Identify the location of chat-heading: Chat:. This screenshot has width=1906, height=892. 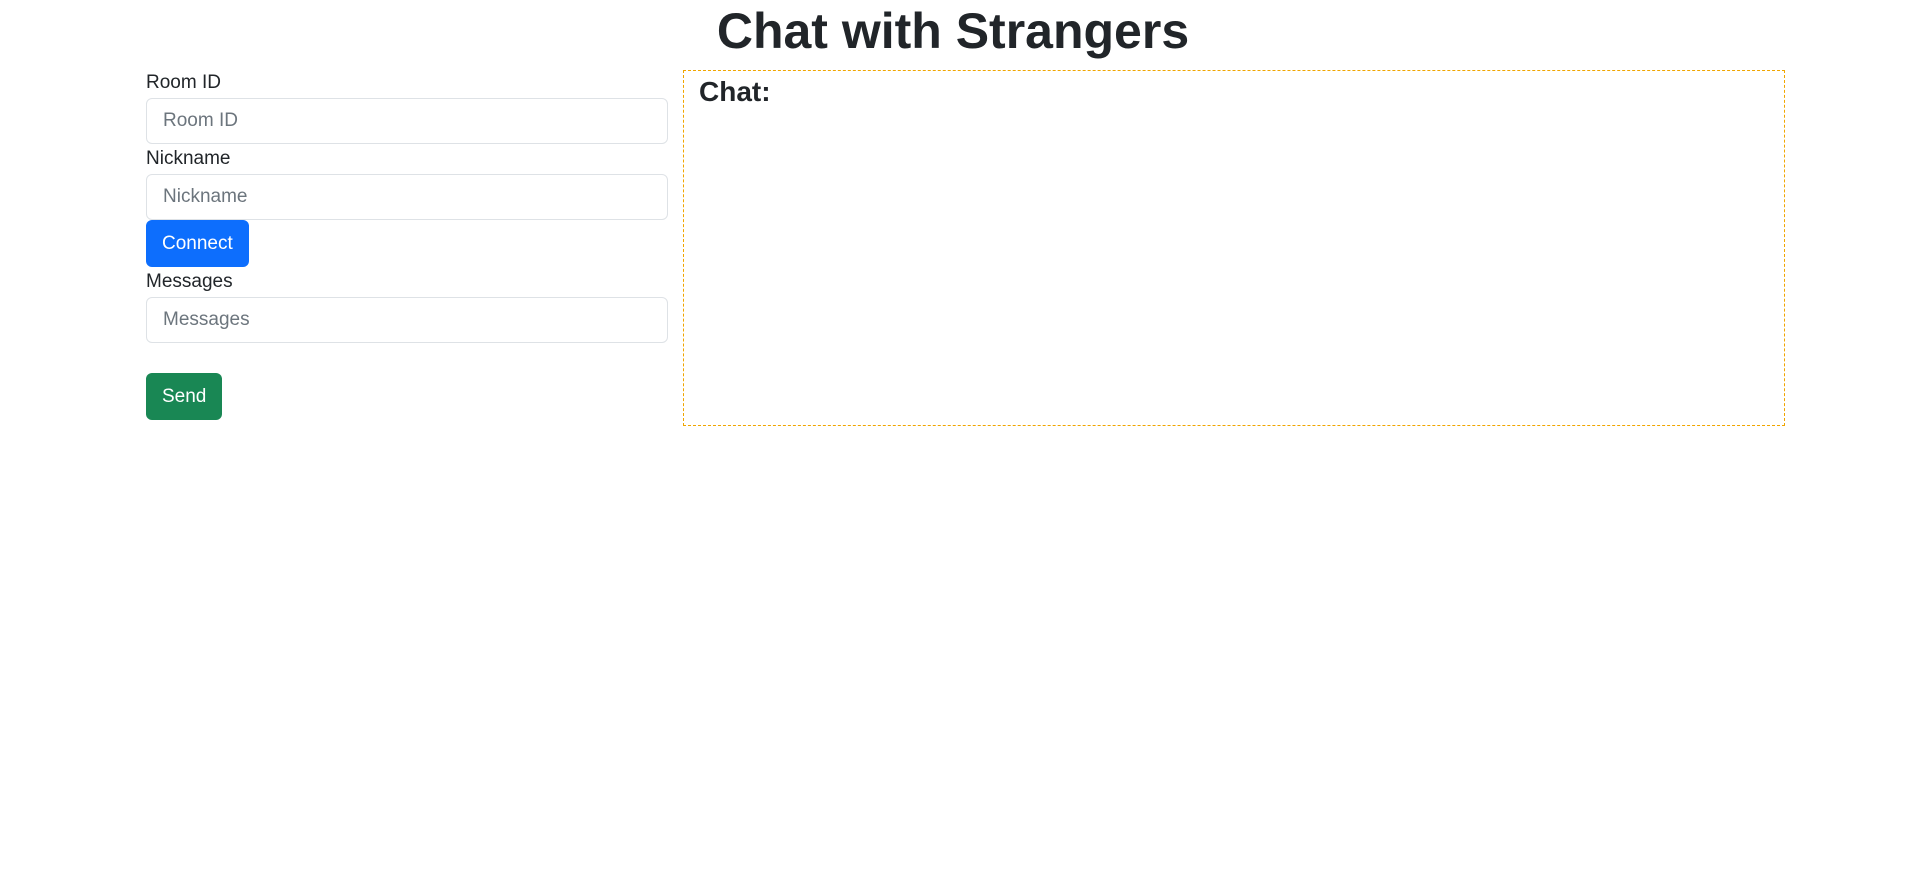
(735, 91).